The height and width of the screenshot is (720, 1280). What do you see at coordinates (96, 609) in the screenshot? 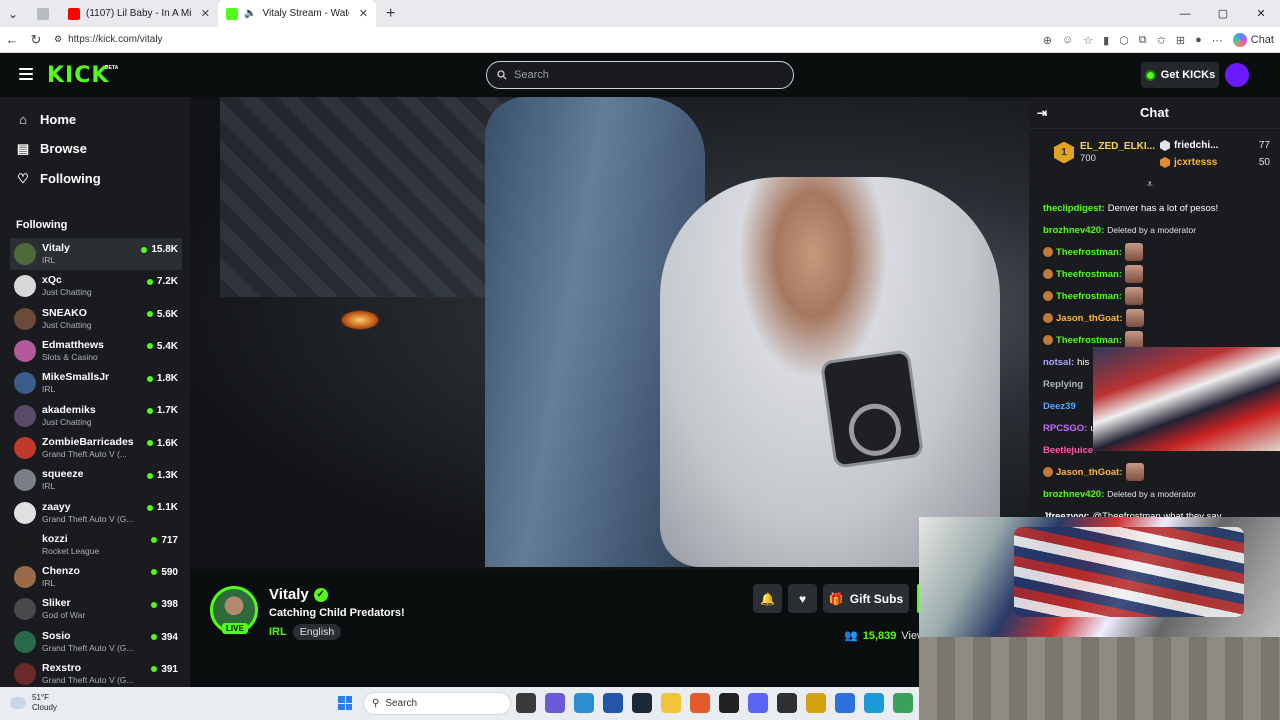
I see `sidebar-channel-item: Sliker God of War 398` at bounding box center [96, 609].